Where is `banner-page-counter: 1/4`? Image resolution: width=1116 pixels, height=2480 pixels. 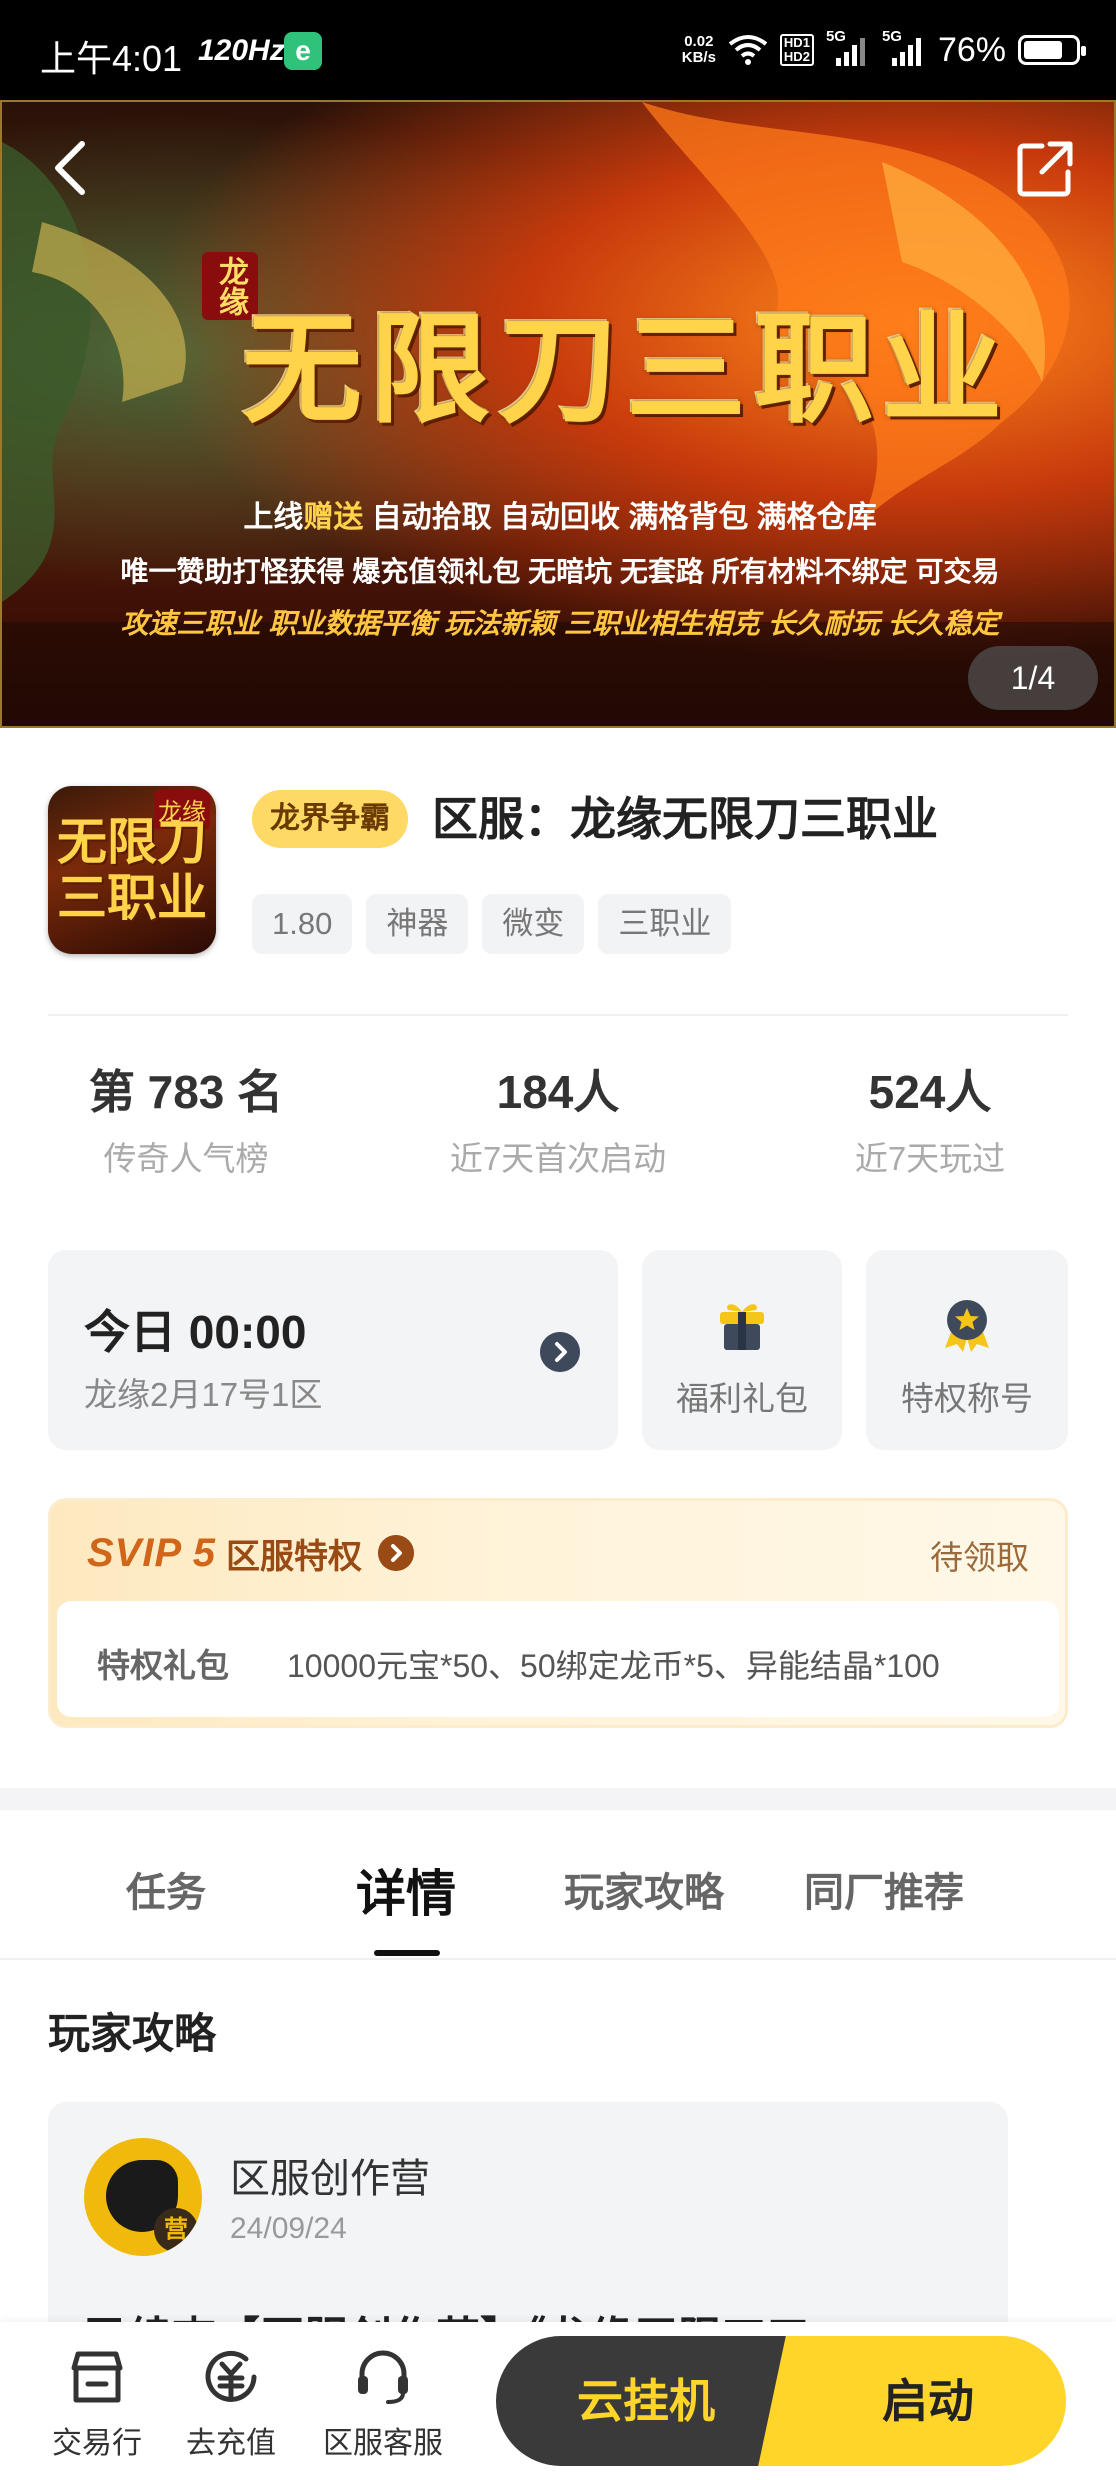
banner-page-counter: 1/4 is located at coordinates (1033, 678).